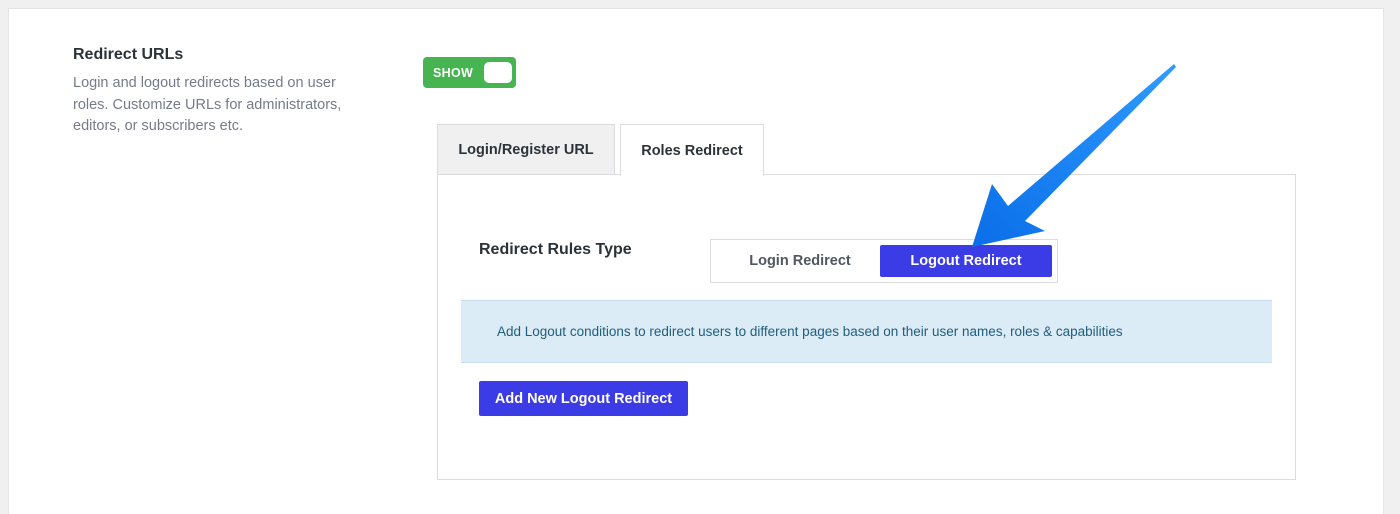 The image size is (1400, 514). What do you see at coordinates (692, 150) in the screenshot?
I see `tab-roles-redirect: Roles Redirect` at bounding box center [692, 150].